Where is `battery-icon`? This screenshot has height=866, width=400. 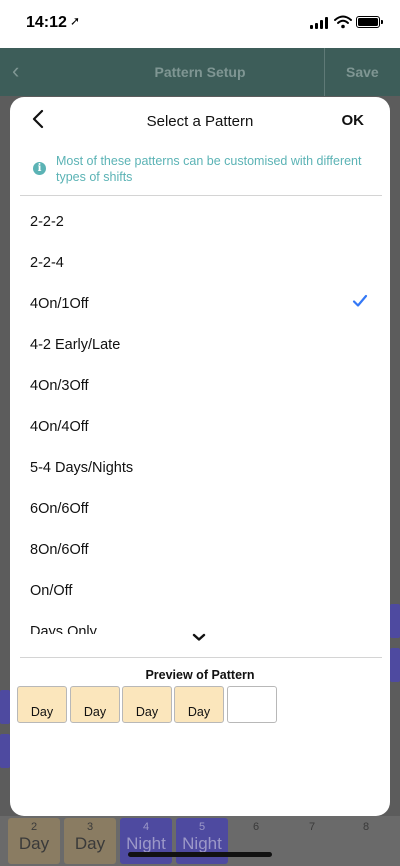
battery-icon is located at coordinates (369, 22).